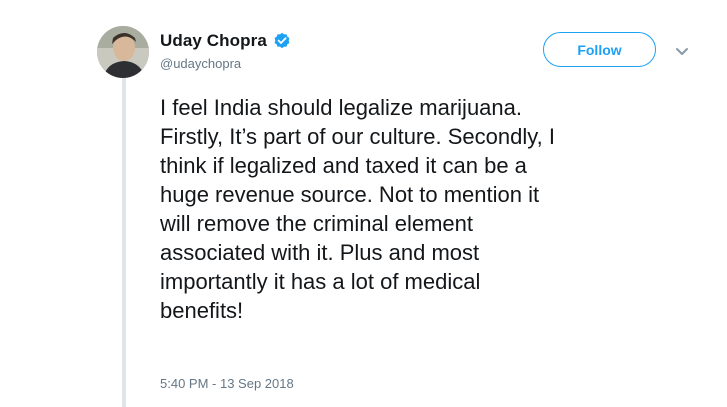 Image resolution: width=727 pixels, height=407 pixels. What do you see at coordinates (227, 383) in the screenshot?
I see `tweet-timestamp: 5:40 PM - 13 Sep 2018` at bounding box center [227, 383].